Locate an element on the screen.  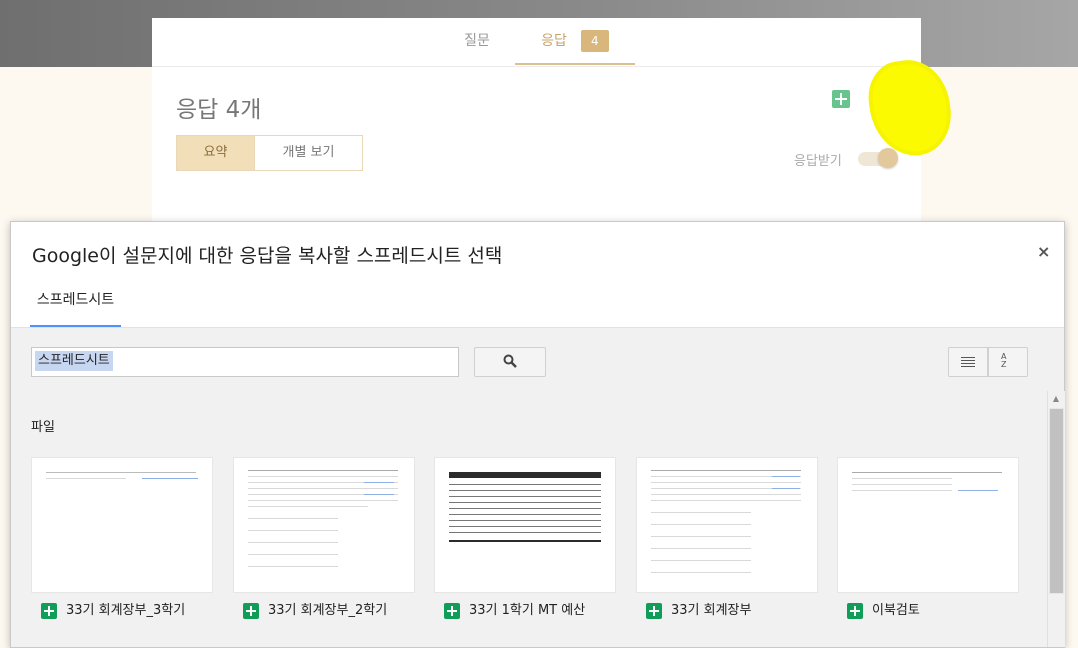
file-card: 이북검토 is located at coordinates (928, 539).